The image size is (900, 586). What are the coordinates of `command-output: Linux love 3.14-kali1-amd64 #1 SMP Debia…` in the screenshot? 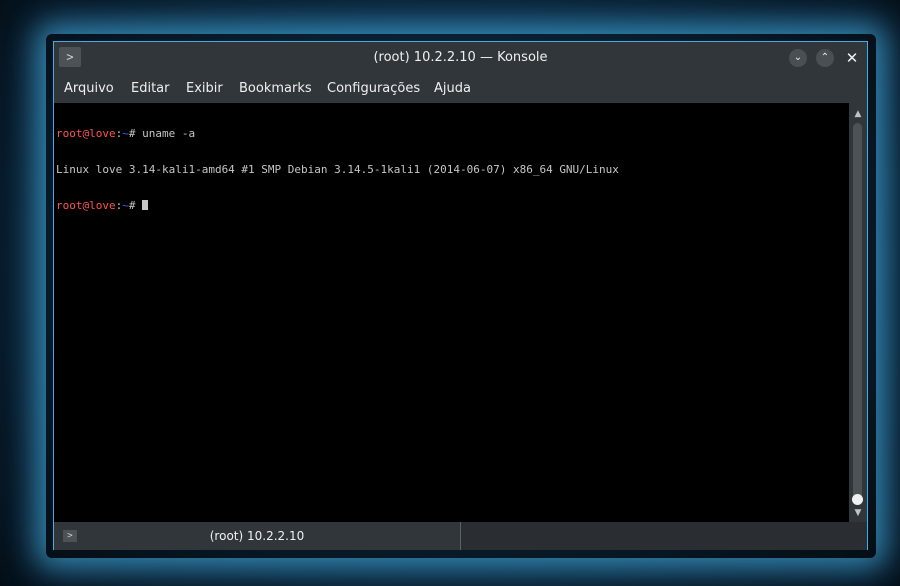 It's located at (337, 169).